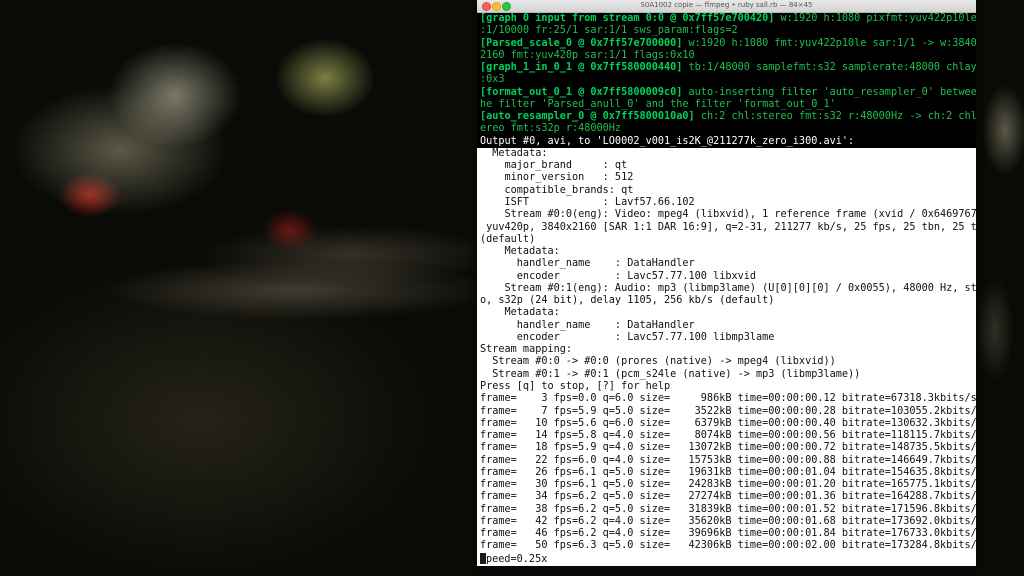  I want to click on log-message: 2160 fmt:yuv420p sar:1/1 flags:0x10, so click(587, 55).